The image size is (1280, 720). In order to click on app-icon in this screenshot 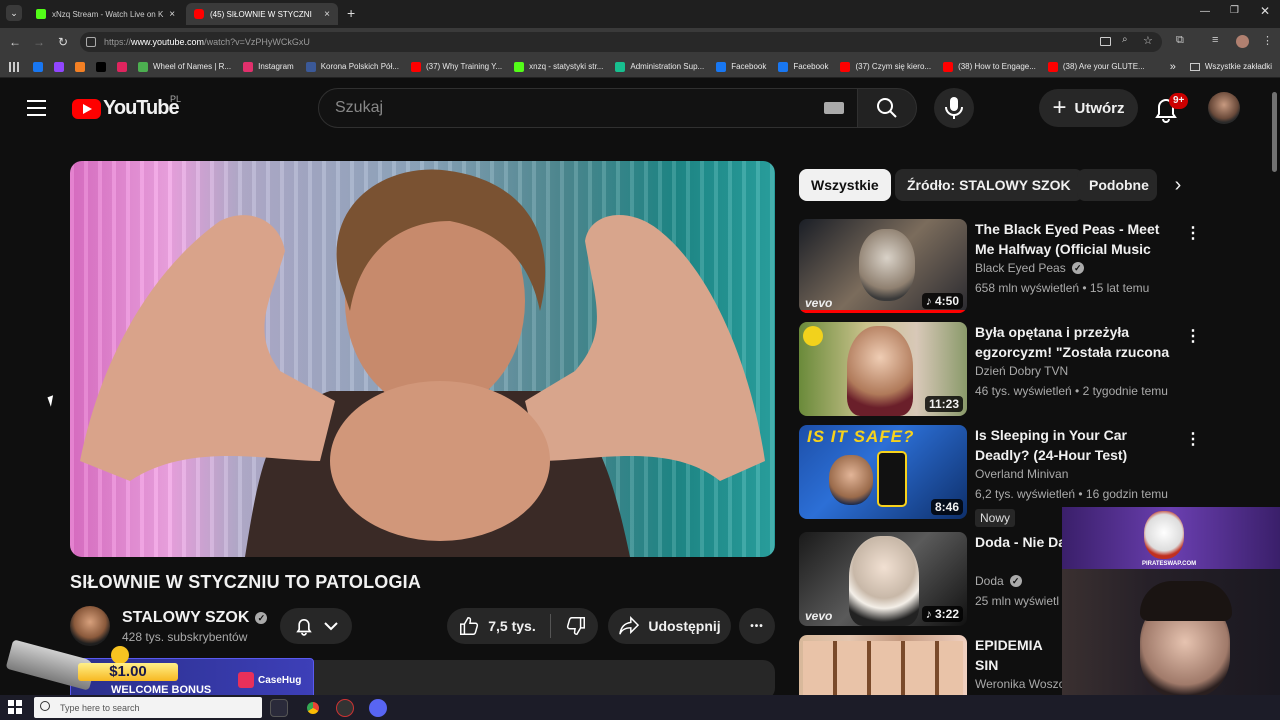, I will do `click(345, 708)`.